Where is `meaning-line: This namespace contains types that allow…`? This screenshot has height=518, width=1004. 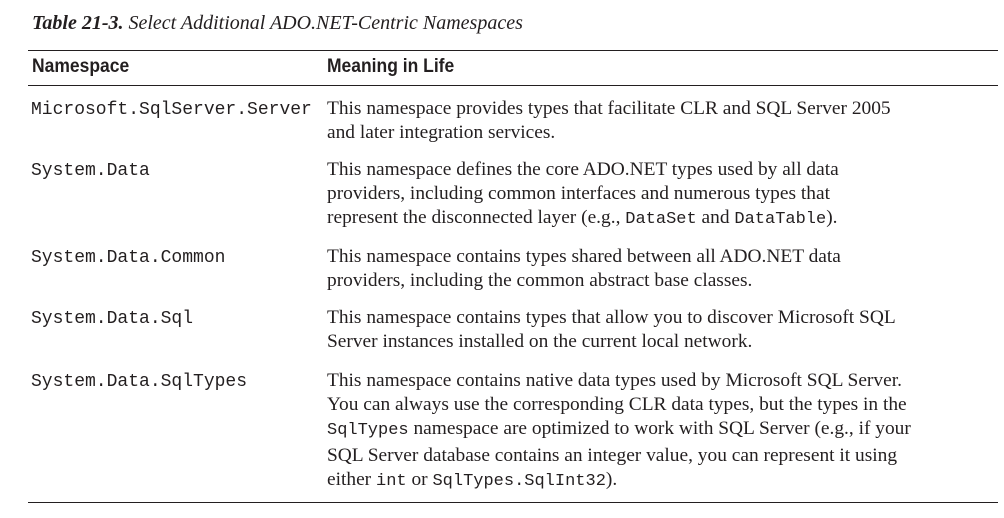
meaning-line: This namespace contains types that allow… is located at coordinates (611, 317).